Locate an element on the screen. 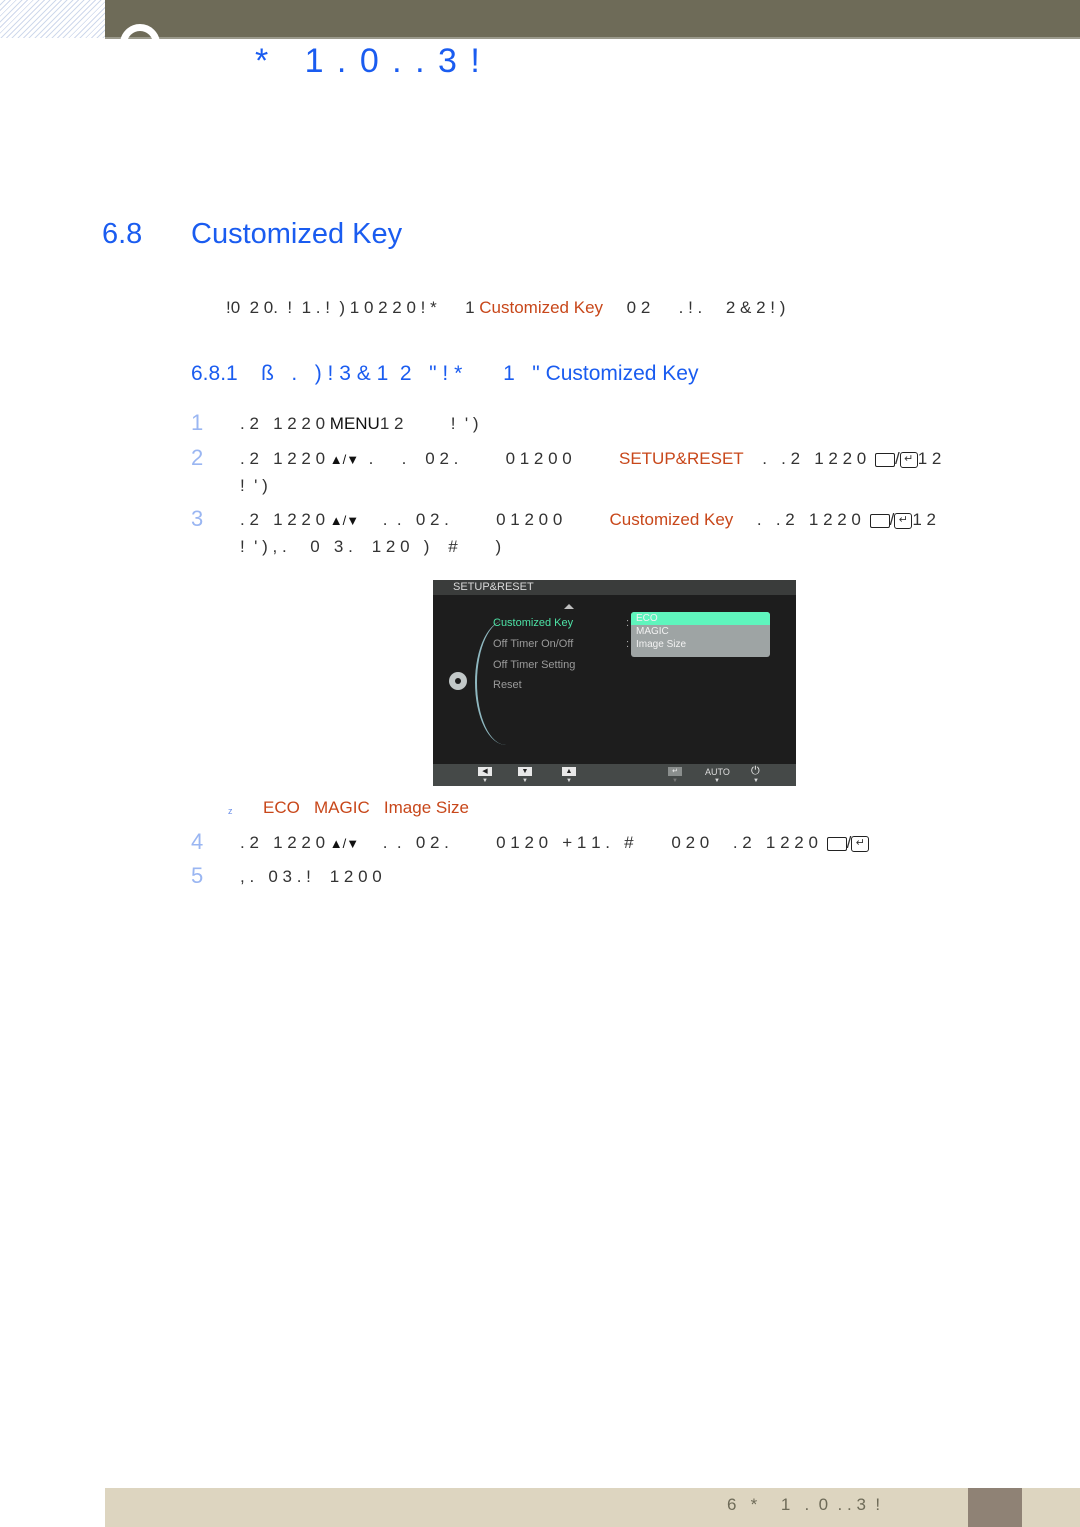 The image size is (1080, 1527). osd-button-guide: ◀ ▼ ▼ ▼ ▲ ▼ ↵ ▼ AUTO ▼ ⏻ ▼ is located at coordinates (614, 775).